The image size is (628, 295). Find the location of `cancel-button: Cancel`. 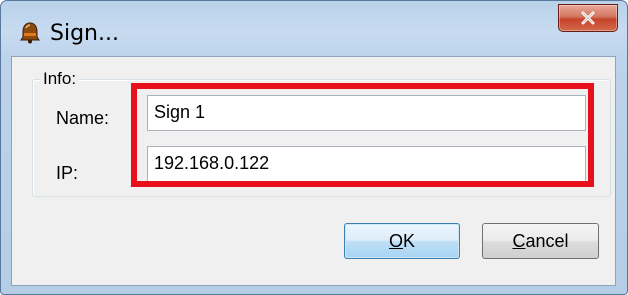

cancel-button: Cancel is located at coordinates (540, 241).